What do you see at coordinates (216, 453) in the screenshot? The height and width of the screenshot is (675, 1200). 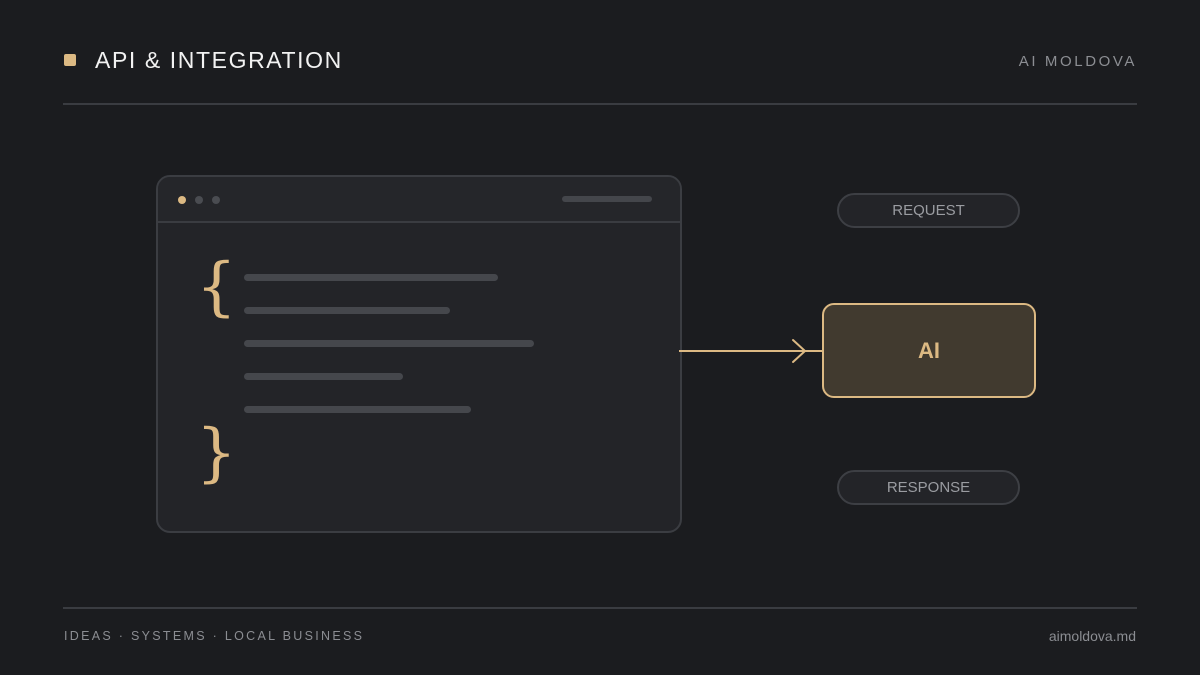 I see `close-brace: }` at bounding box center [216, 453].